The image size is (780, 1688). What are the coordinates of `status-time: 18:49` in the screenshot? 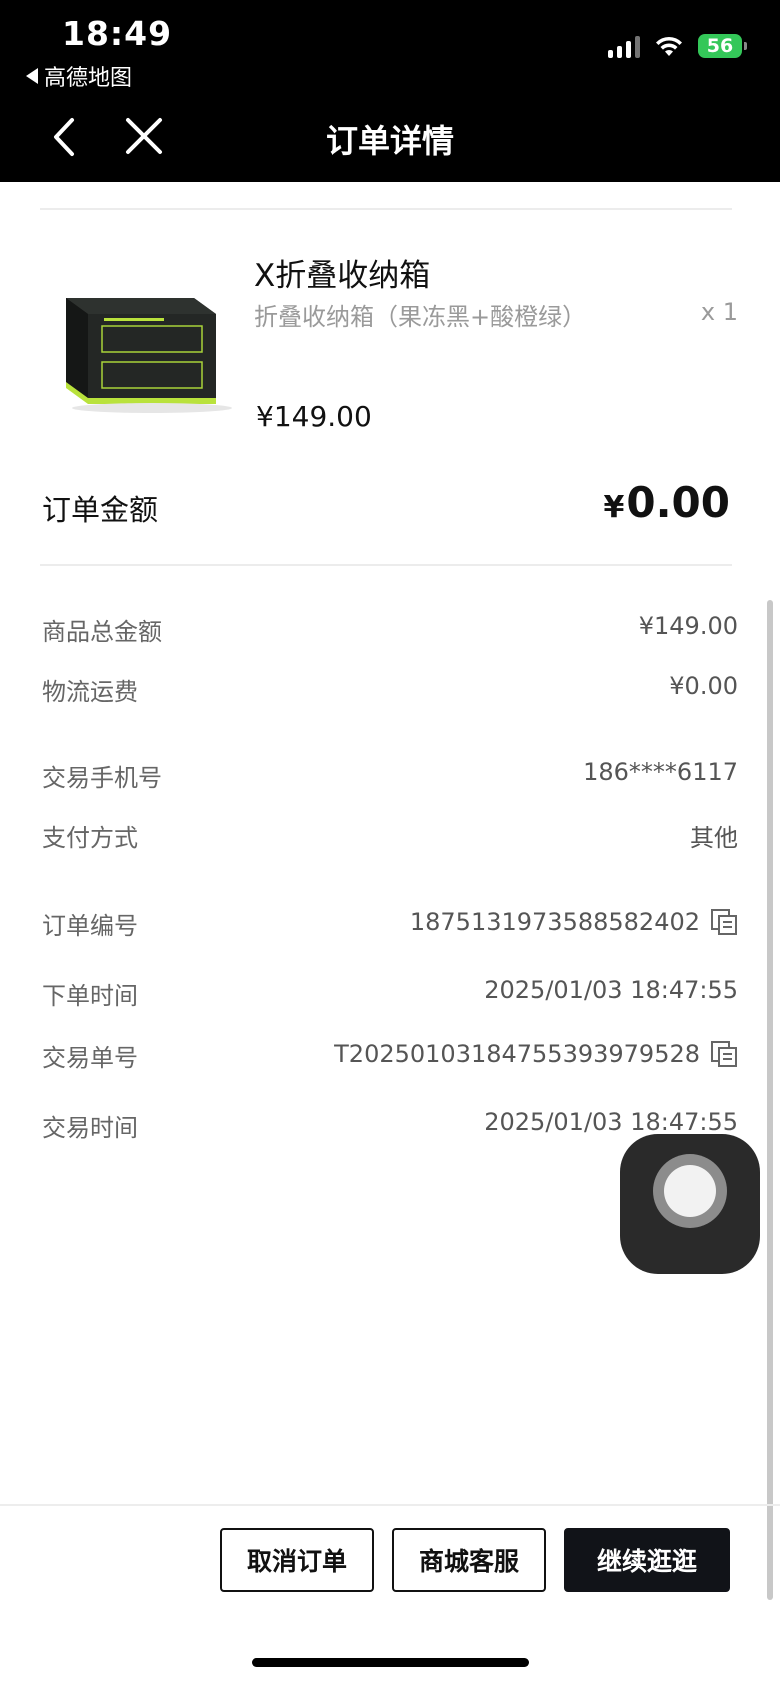 It's located at (117, 33).